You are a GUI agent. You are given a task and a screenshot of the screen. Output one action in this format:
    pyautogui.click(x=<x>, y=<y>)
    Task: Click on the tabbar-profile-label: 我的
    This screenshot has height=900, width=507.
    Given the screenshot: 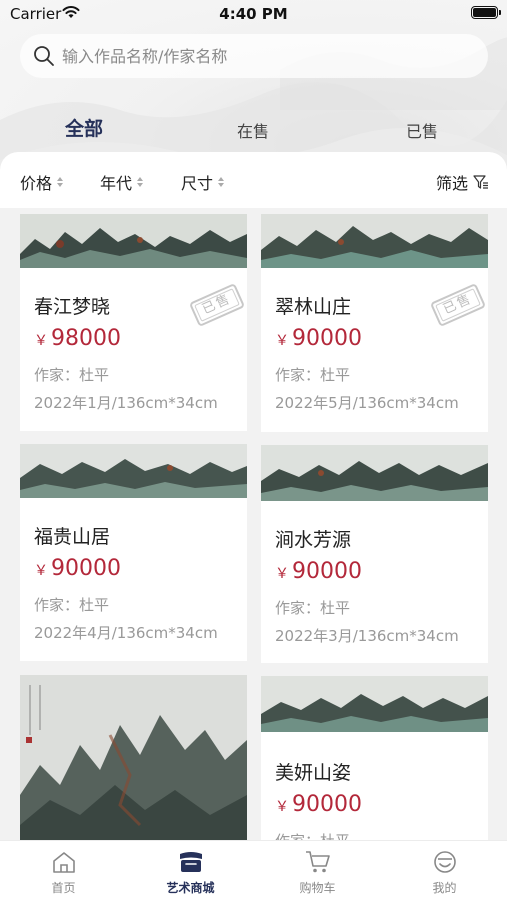 What is the action you would take?
    pyautogui.click(x=444, y=888)
    